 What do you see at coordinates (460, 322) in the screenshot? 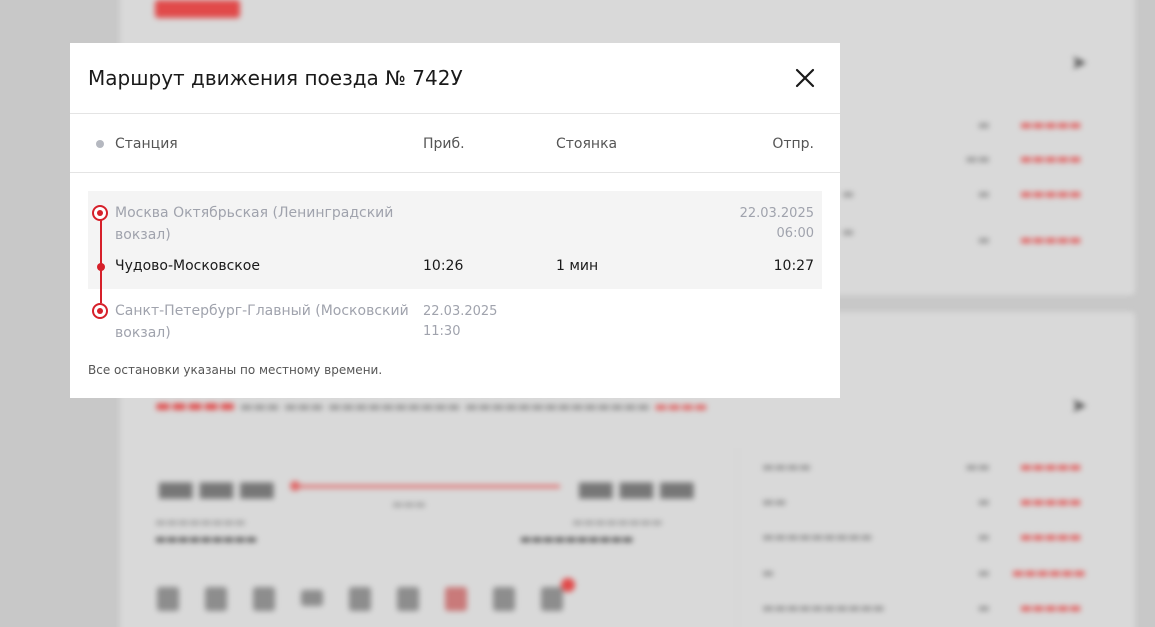
I see `stop-destination-arrival: 22.03.2025 11:30` at bounding box center [460, 322].